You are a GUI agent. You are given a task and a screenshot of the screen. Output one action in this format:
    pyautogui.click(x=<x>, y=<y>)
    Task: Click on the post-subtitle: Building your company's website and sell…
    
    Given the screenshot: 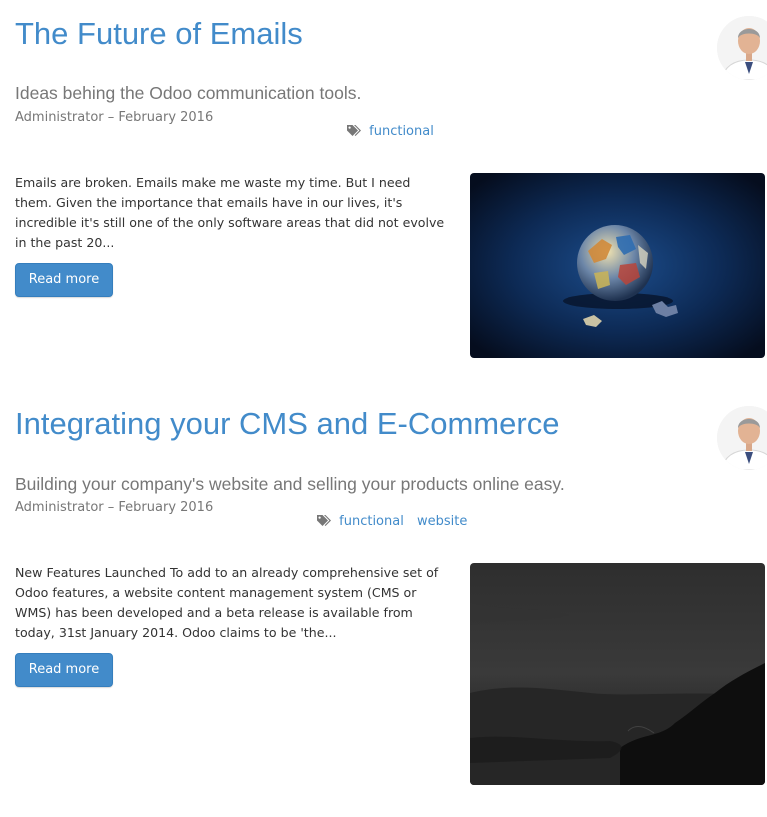 What is the action you would take?
    pyautogui.click(x=290, y=484)
    